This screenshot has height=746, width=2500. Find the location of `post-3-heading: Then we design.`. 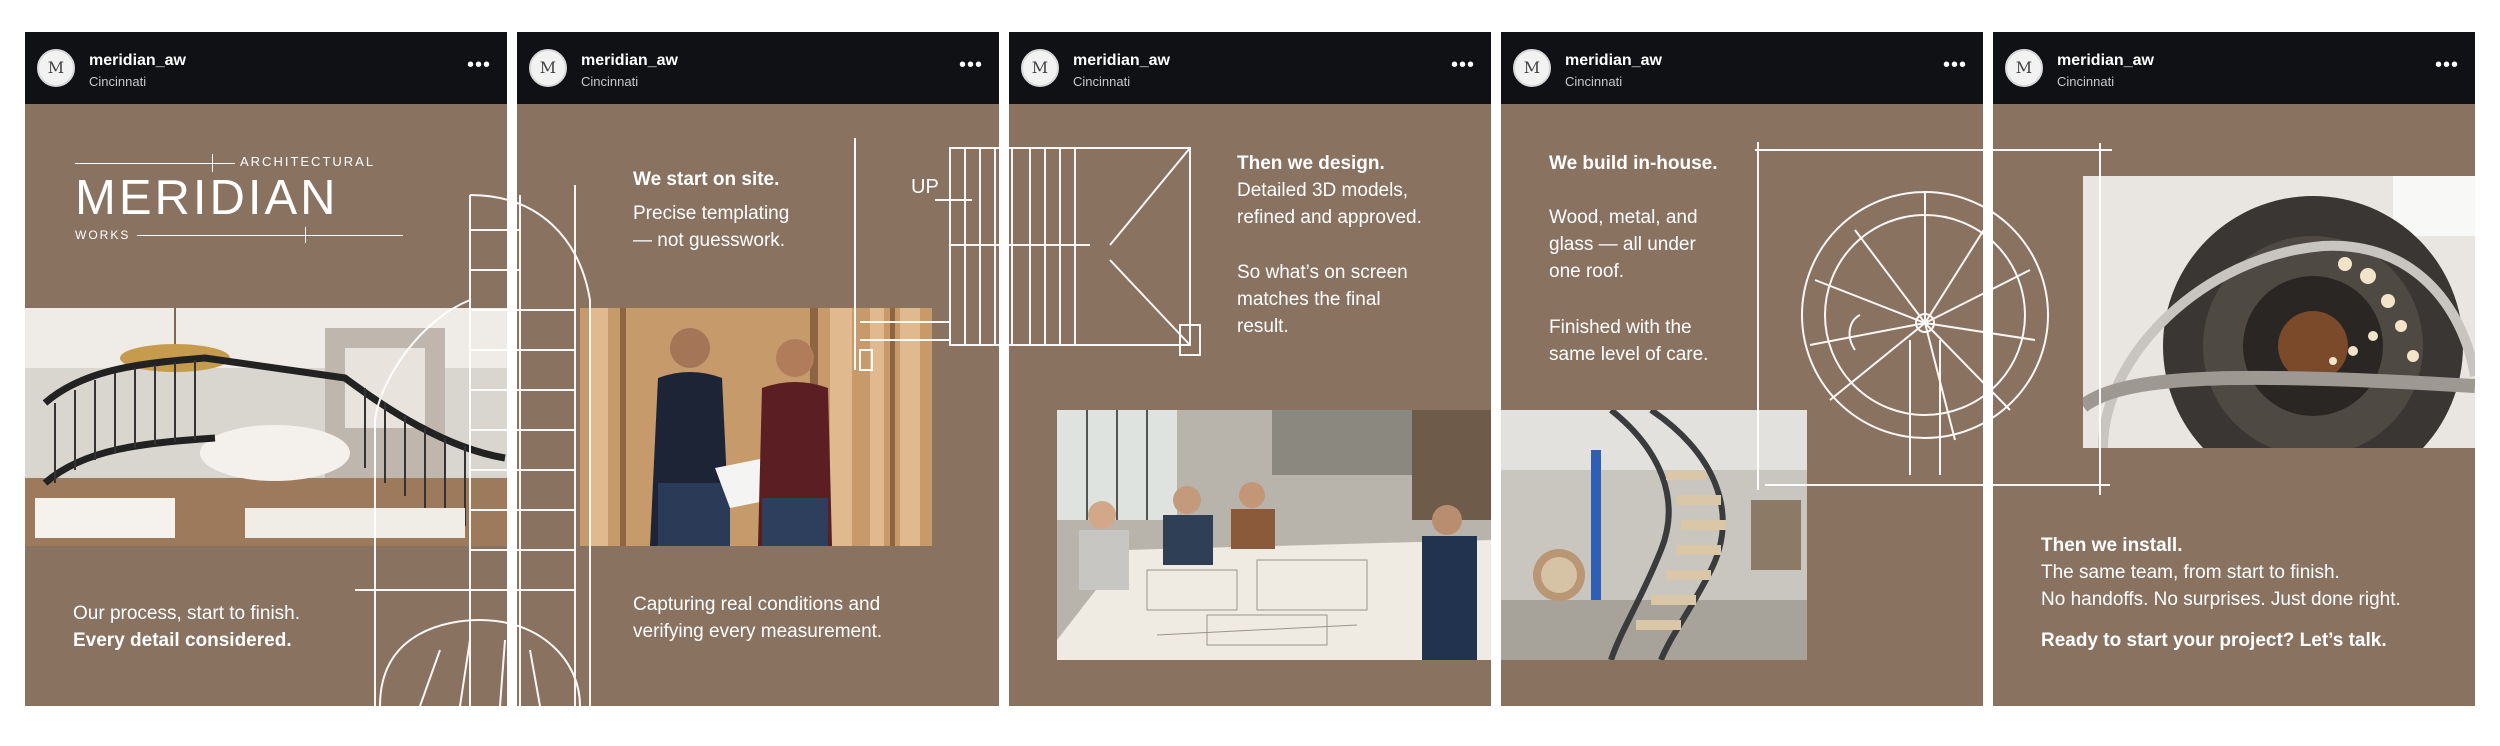

post-3-heading: Then we design. is located at coordinates (1311, 163).